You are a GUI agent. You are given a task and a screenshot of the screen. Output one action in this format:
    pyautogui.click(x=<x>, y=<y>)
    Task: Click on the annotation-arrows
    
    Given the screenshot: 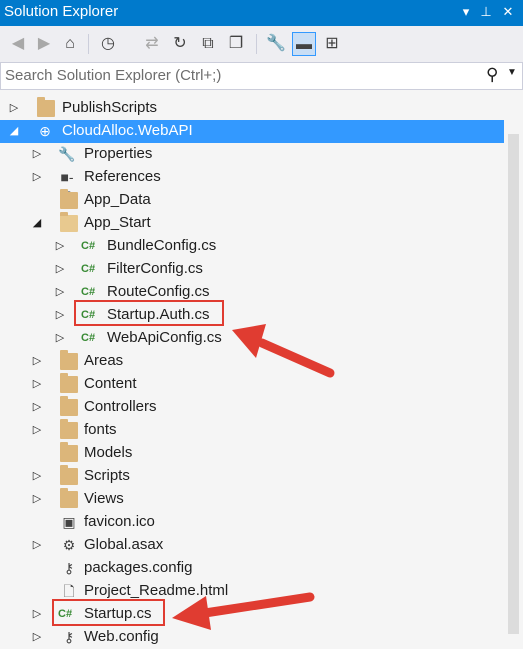 What is the action you would take?
    pyautogui.click(x=253, y=477)
    